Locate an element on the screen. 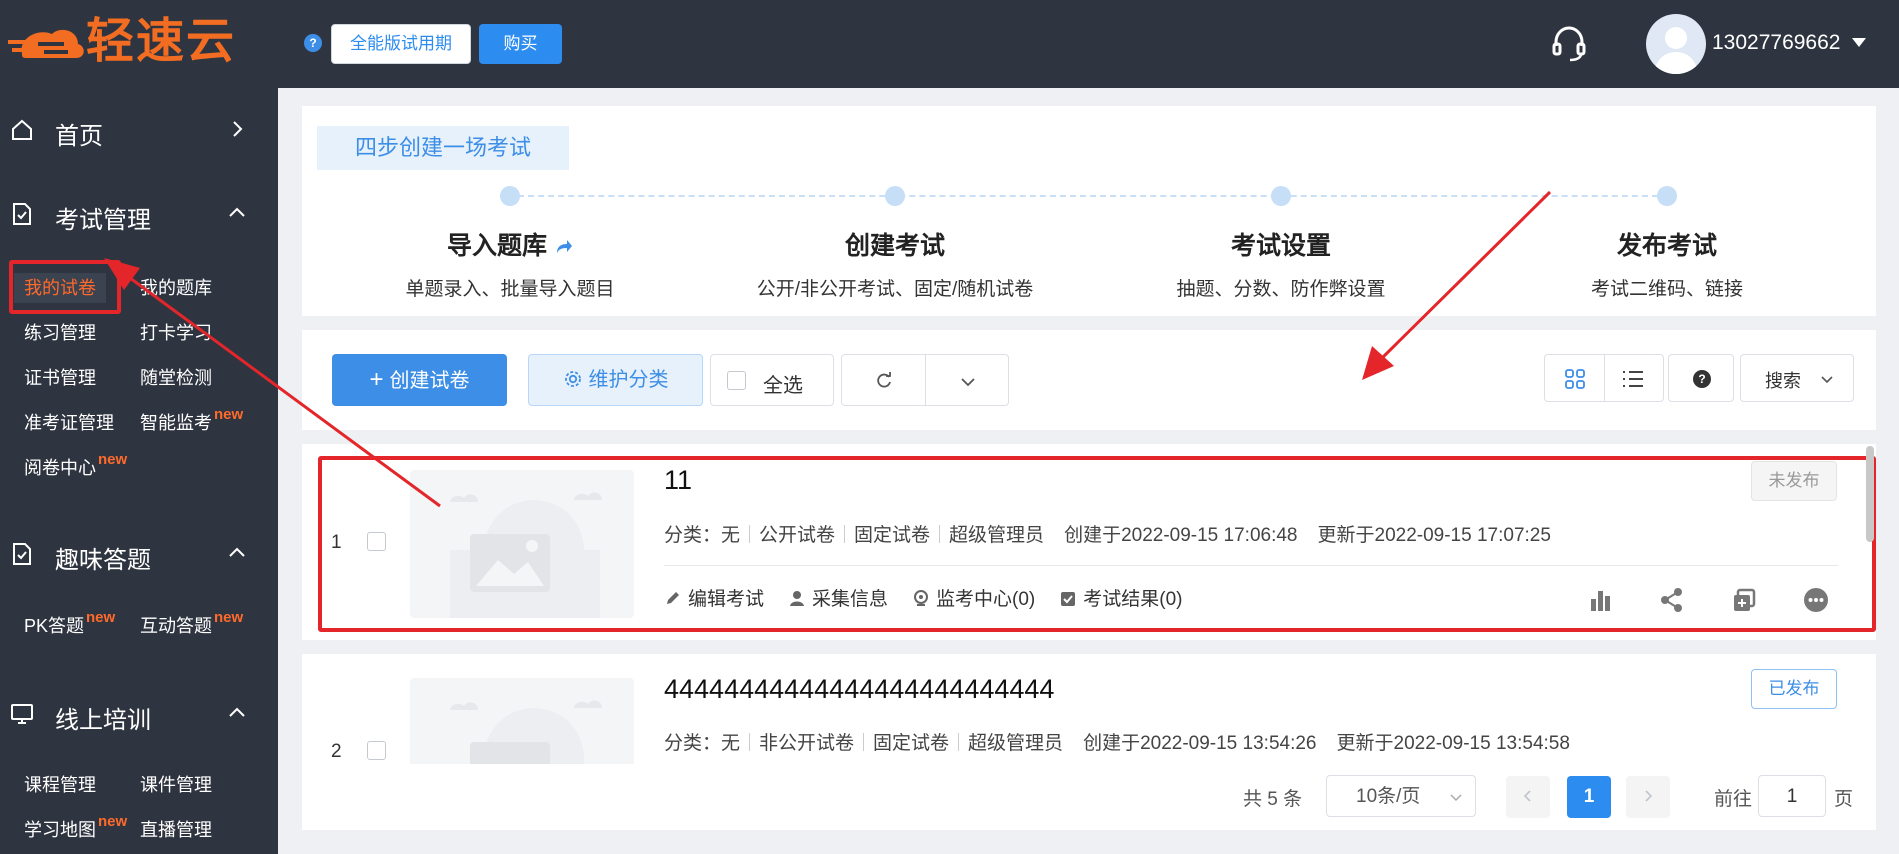  goto-suffix: 页 is located at coordinates (1844, 799).